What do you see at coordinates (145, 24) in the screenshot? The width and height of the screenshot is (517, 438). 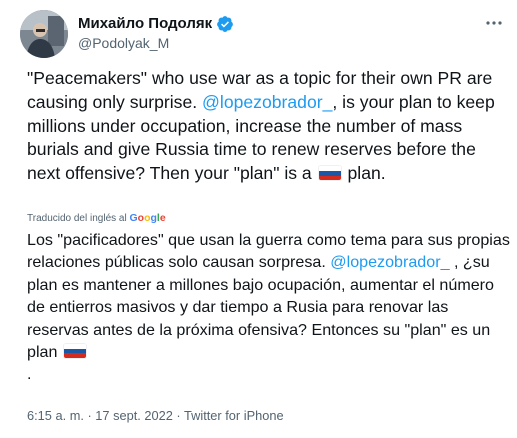 I see `author-name: Михайло Подоляк` at bounding box center [145, 24].